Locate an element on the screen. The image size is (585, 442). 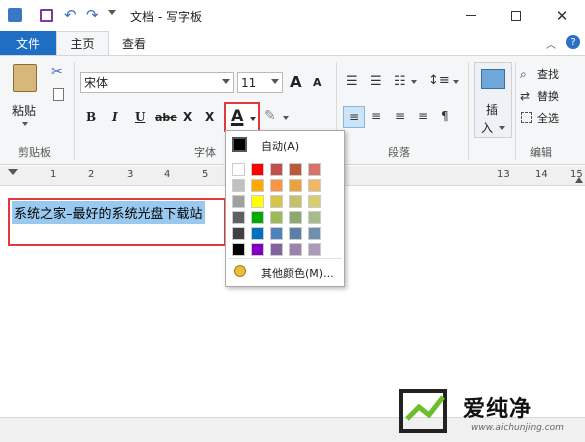
select-all-button: 全选 is located at coordinates (548, 118).